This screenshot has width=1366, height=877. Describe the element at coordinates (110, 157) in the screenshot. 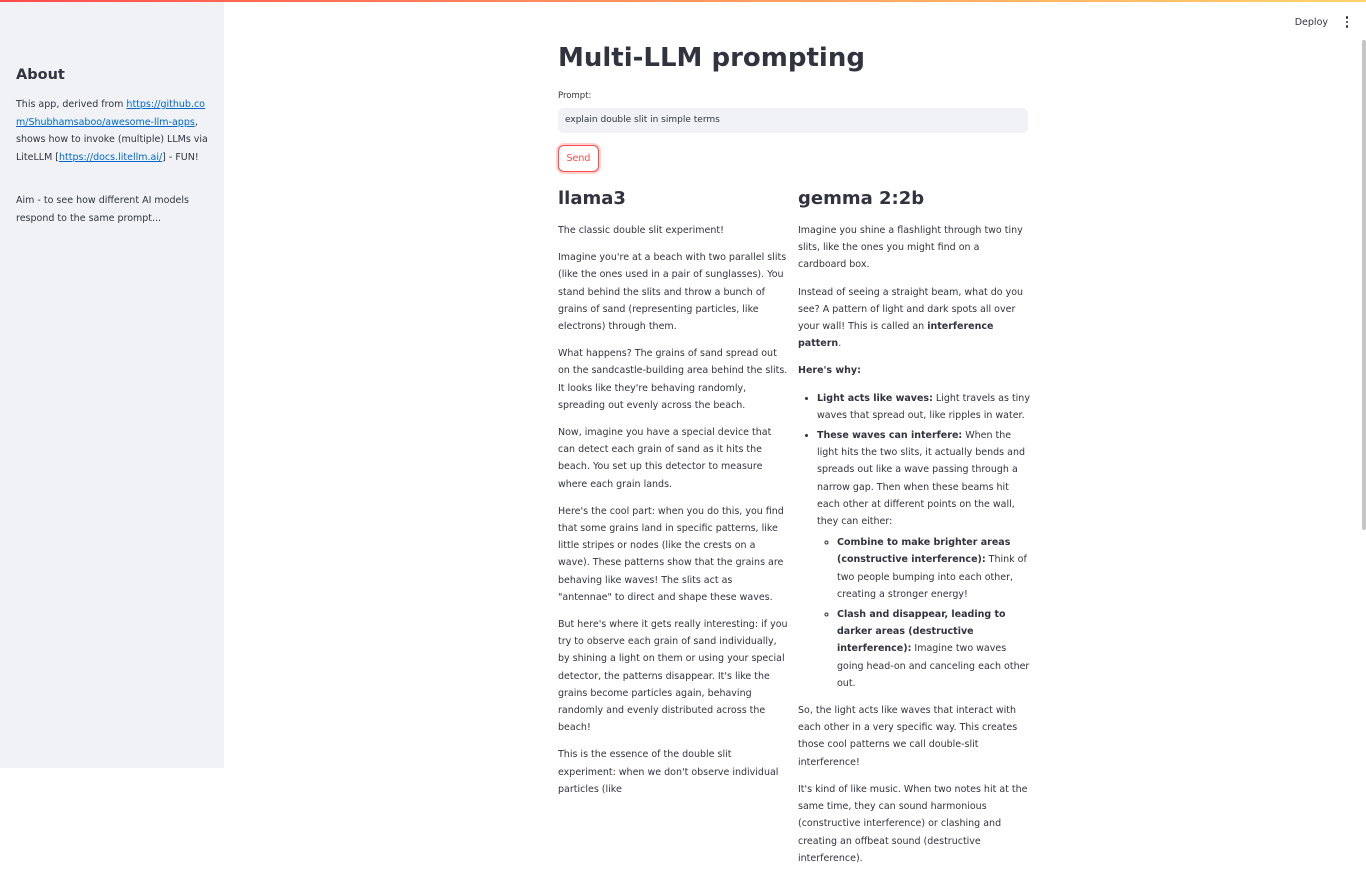

I see `litellm-docs-link: https://docs.litellm.ai/` at that location.